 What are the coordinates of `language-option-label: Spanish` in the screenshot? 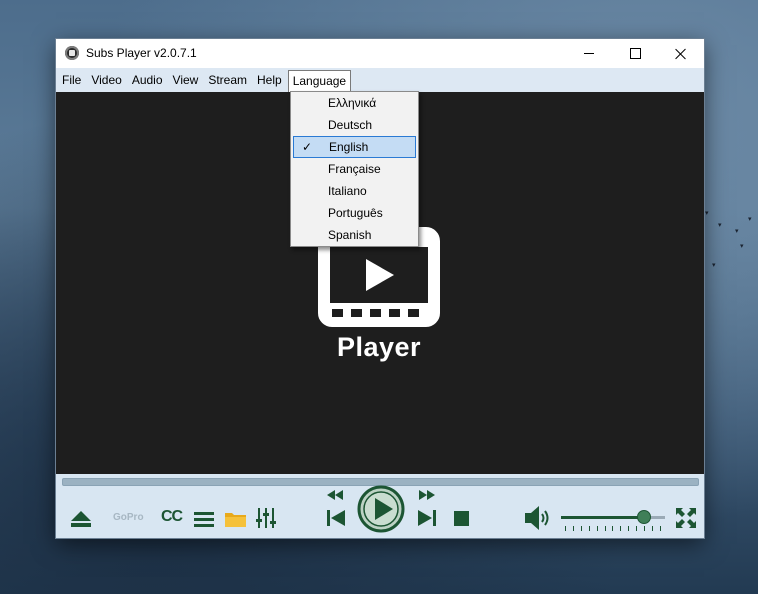 It's located at (350, 235).